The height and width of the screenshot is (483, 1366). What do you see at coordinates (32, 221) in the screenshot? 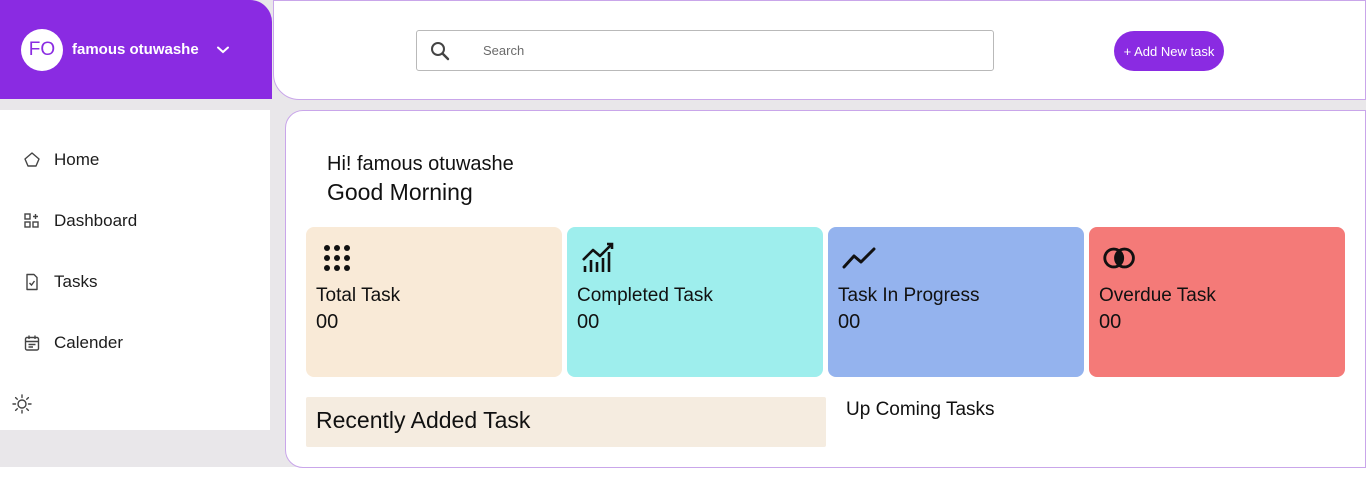
I see `dashboard-icon` at bounding box center [32, 221].